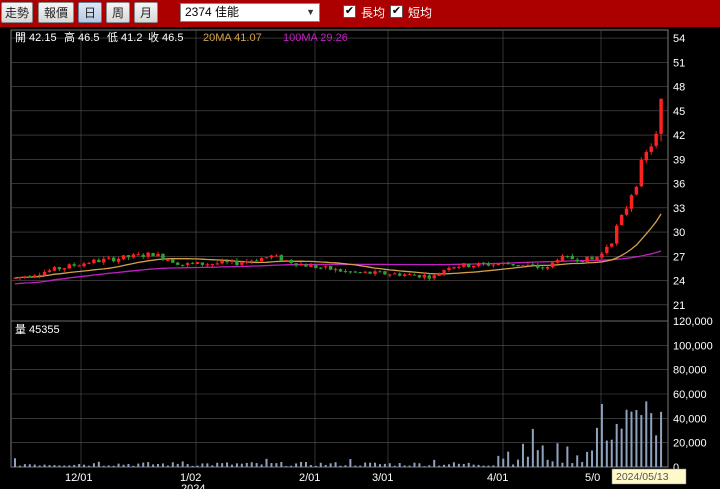  Describe the element at coordinates (349, 11) in the screenshot. I see `long-ma-checkbox: ✔` at that location.